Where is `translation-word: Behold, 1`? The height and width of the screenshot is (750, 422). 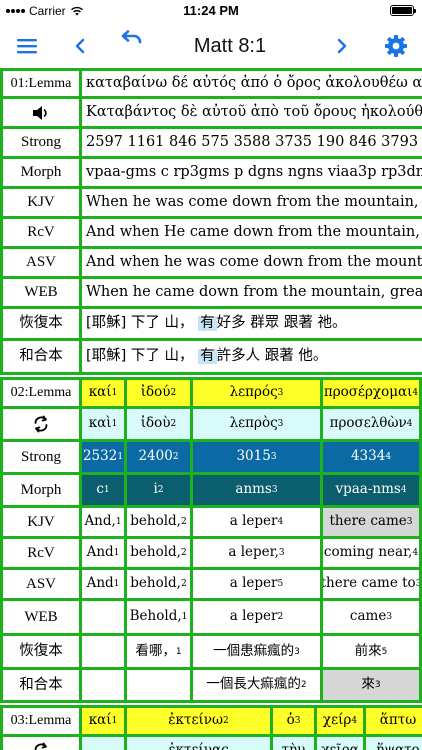 translation-word: Behold, 1 is located at coordinates (158, 617).